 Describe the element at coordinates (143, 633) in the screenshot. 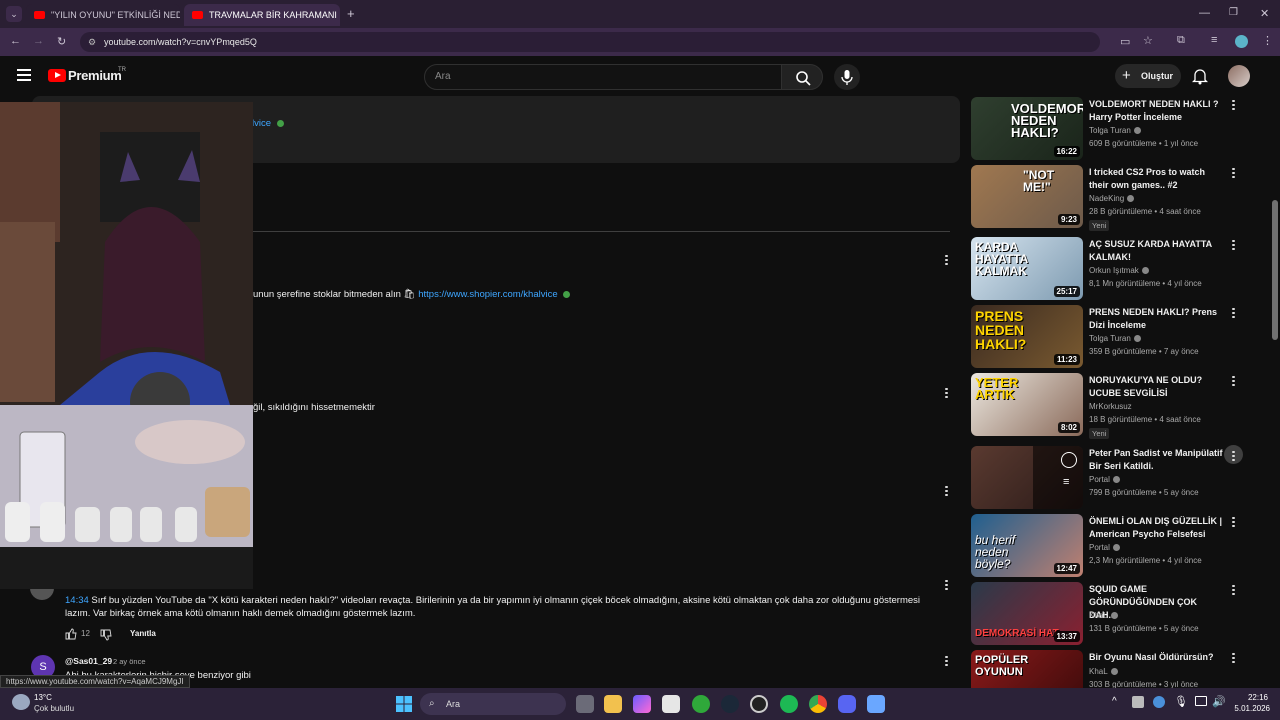

I see `reply-button: Yanıtla` at that location.